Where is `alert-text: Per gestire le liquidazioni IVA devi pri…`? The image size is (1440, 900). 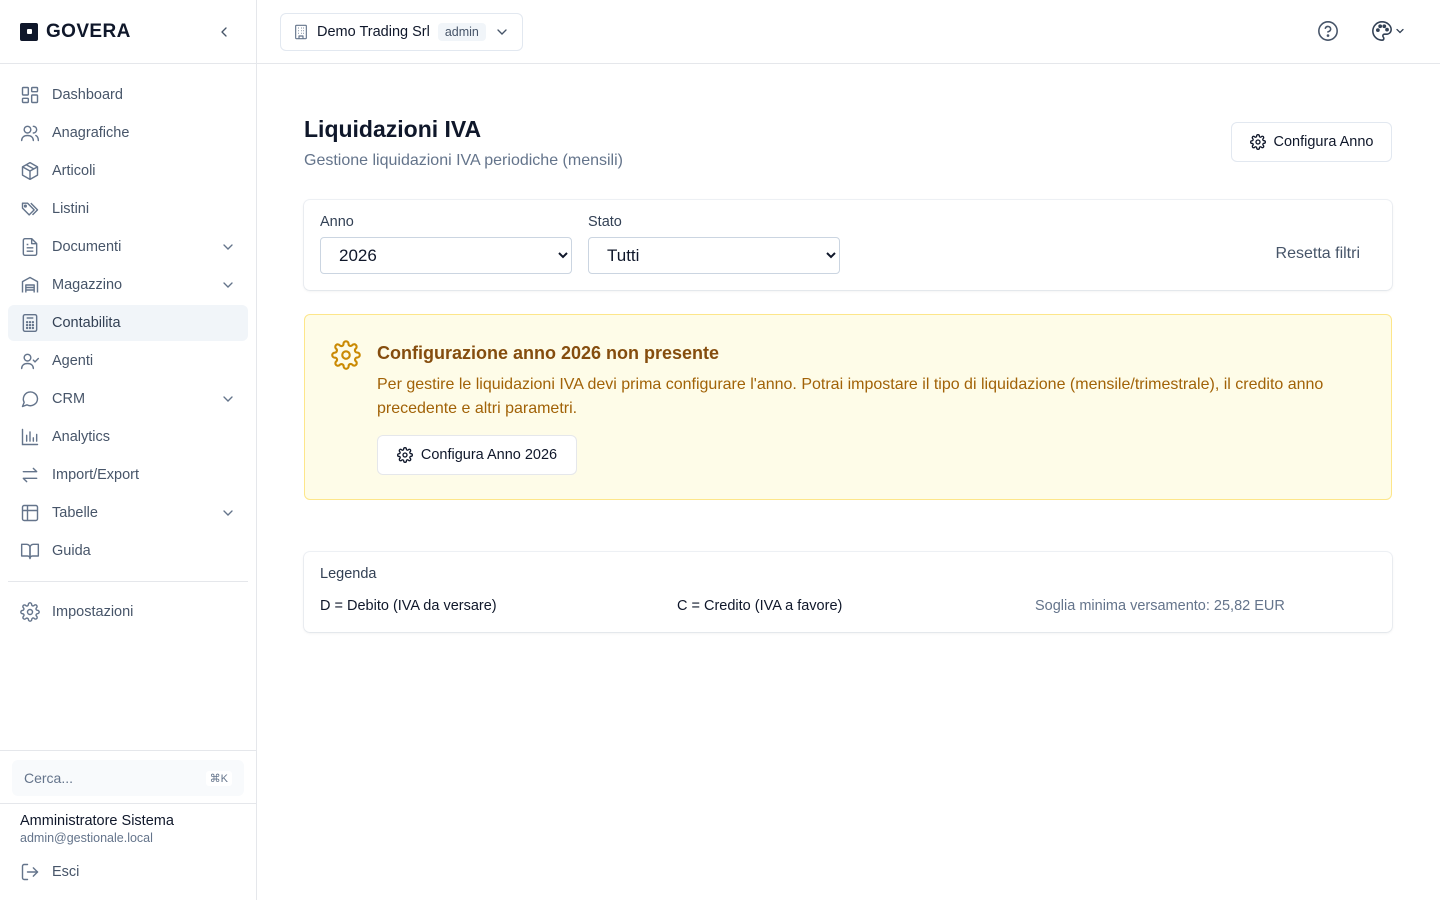 alert-text: Per gestire le liquidazioni IVA devi pri… is located at coordinates (850, 396).